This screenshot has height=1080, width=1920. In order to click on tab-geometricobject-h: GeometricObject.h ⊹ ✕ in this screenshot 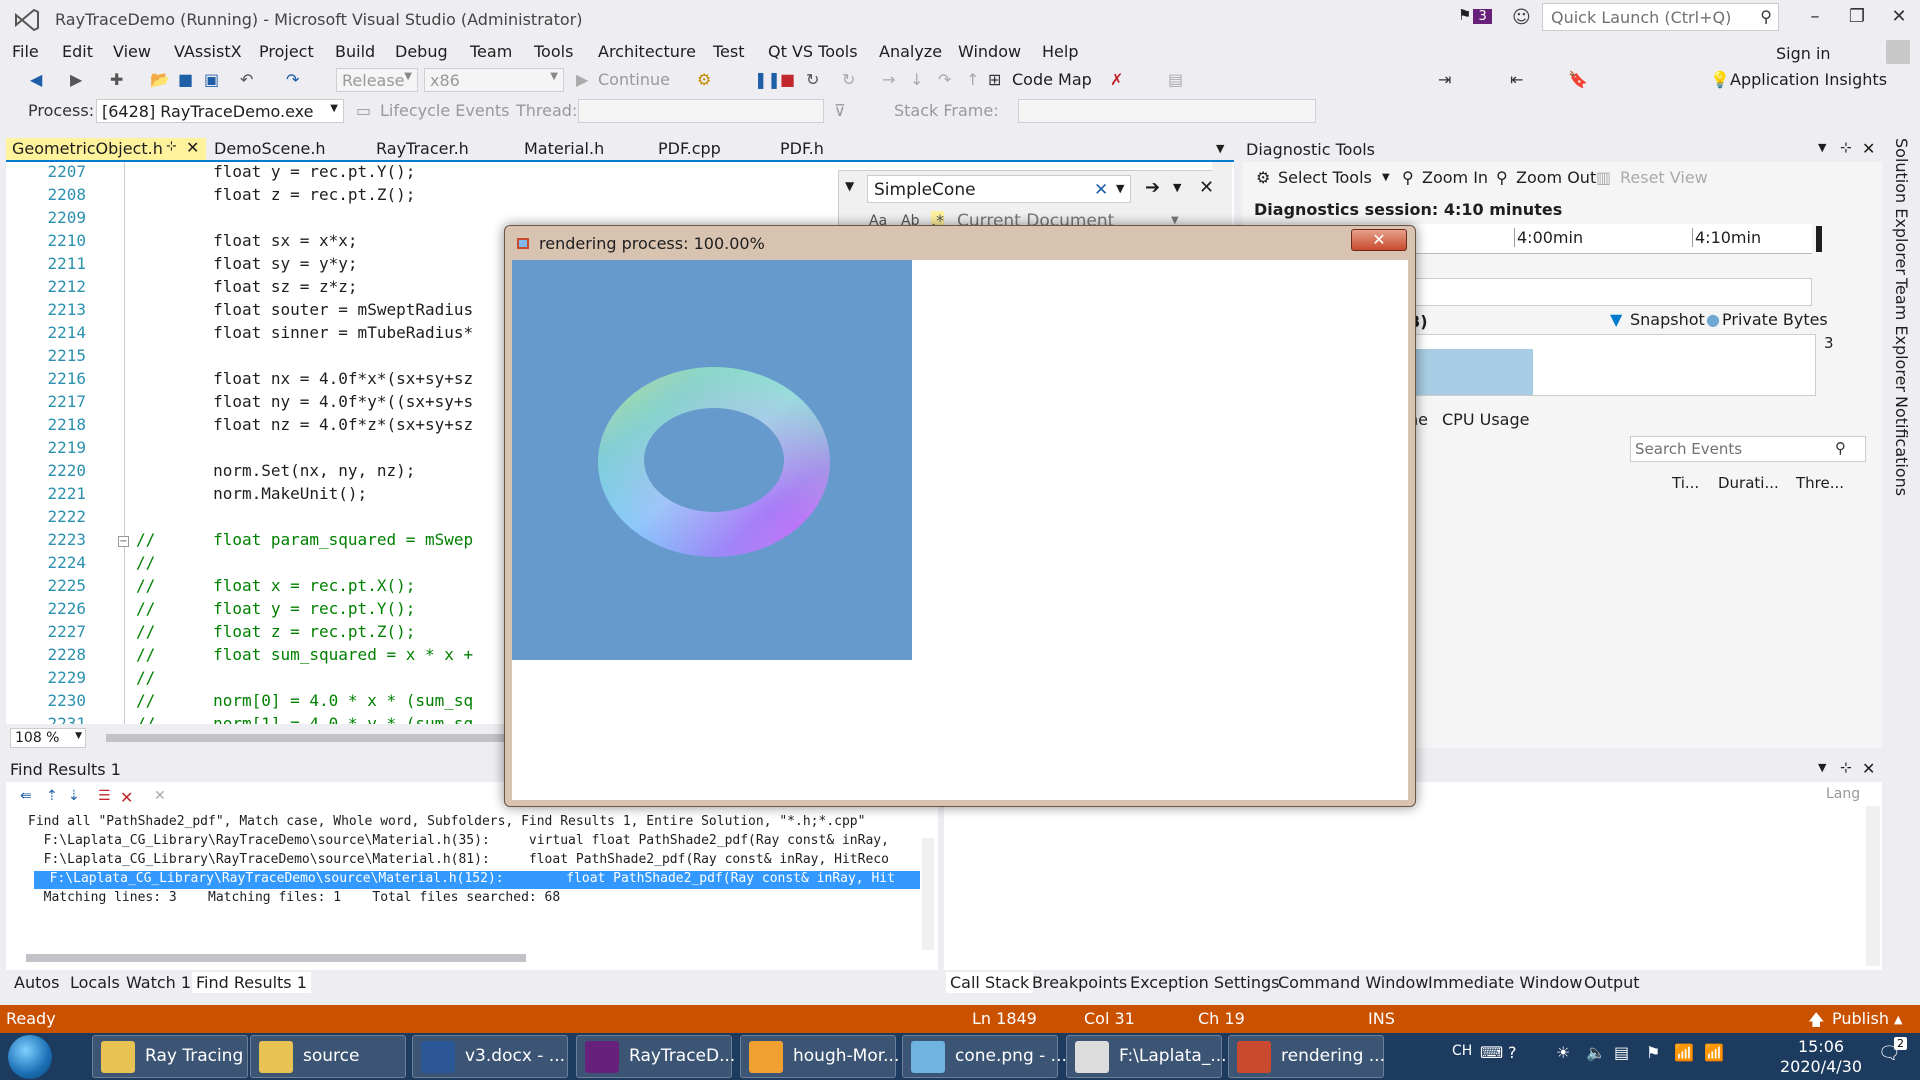, I will do `click(106, 149)`.